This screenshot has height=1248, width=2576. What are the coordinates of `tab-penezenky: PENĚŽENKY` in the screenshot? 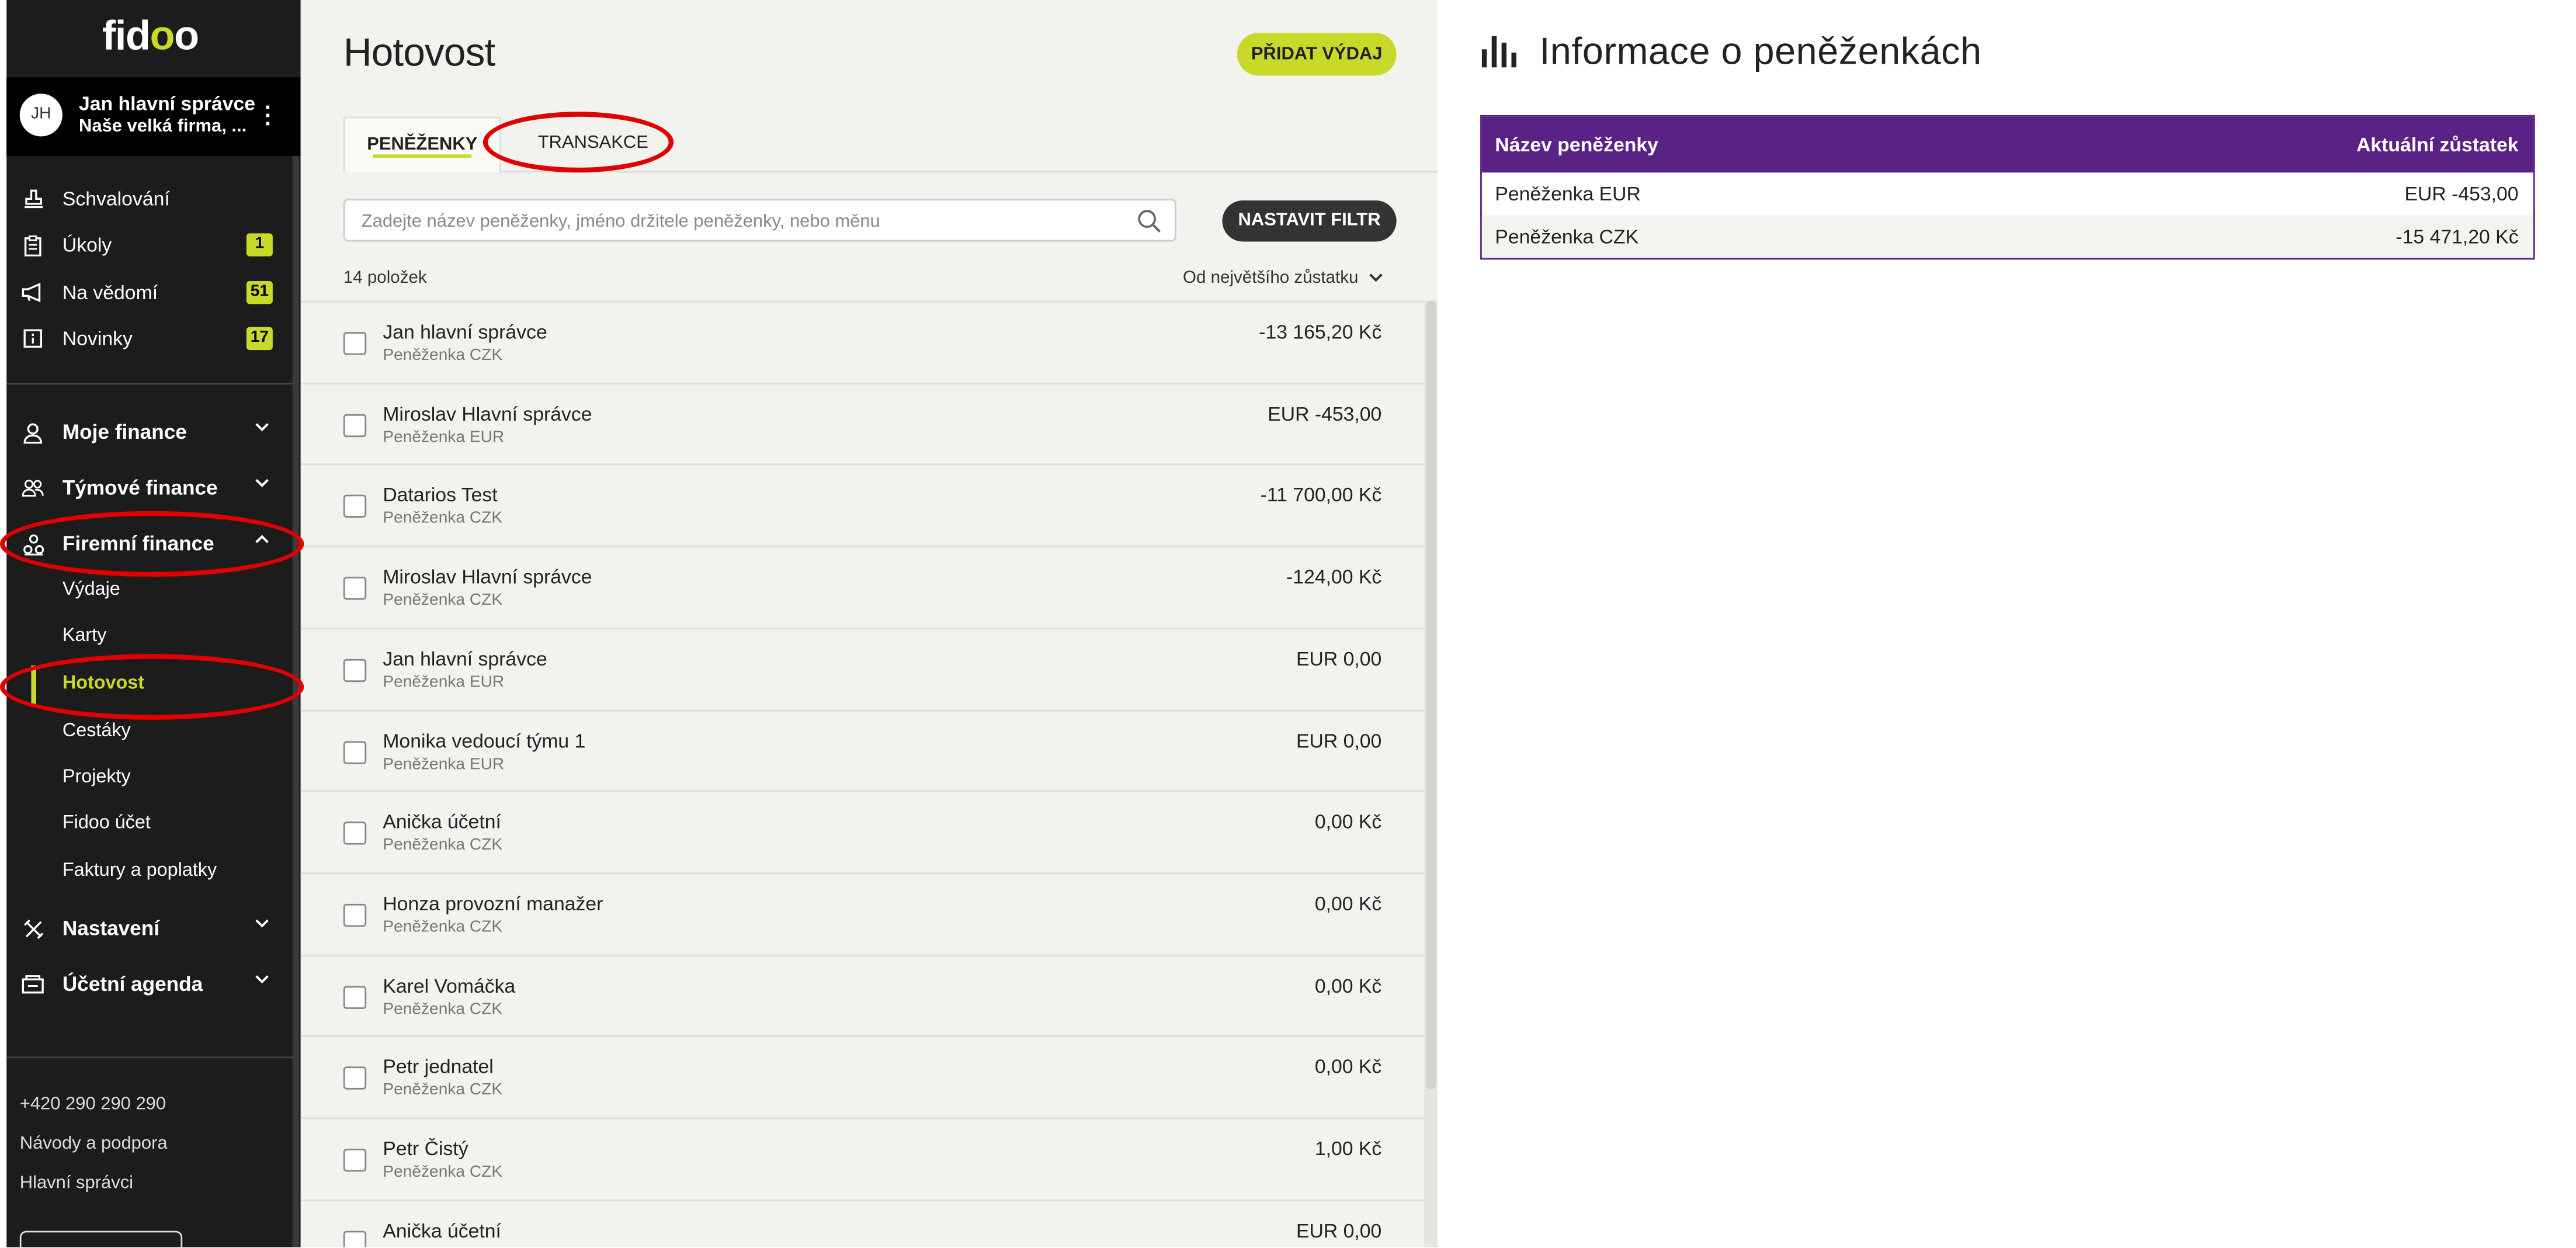 It's located at (422, 144).